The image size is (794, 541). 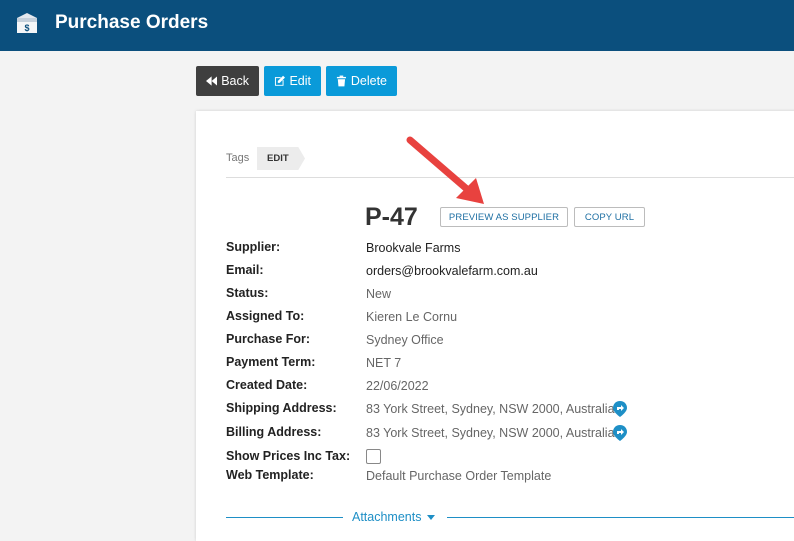 What do you see at coordinates (265, 316) in the screenshot?
I see `field-label: Assigned To:` at bounding box center [265, 316].